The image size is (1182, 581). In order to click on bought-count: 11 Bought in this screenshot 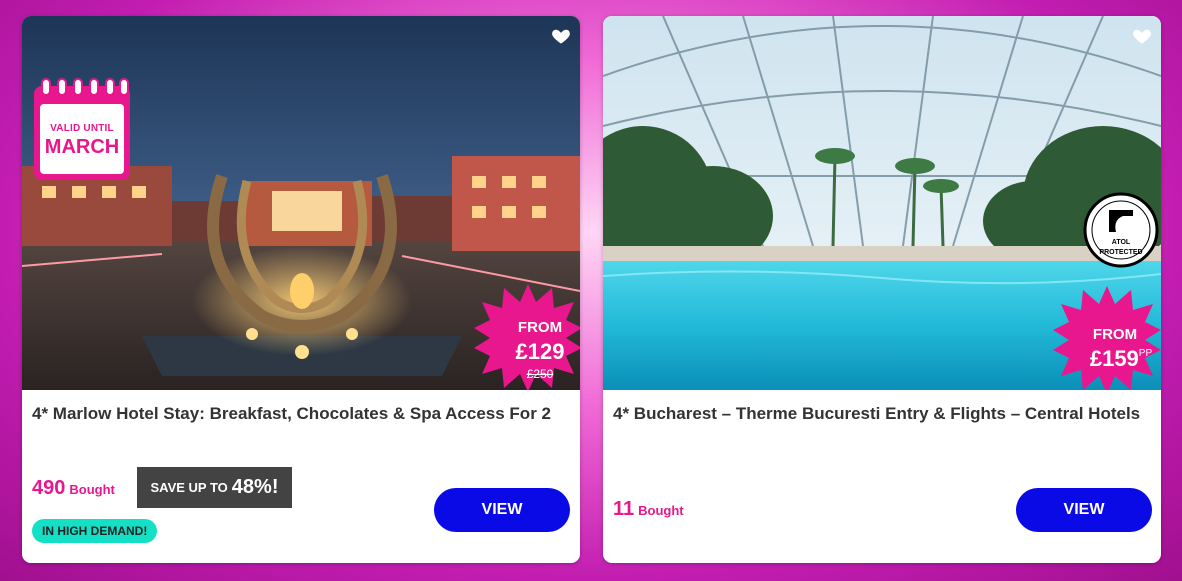, I will do `click(648, 509)`.